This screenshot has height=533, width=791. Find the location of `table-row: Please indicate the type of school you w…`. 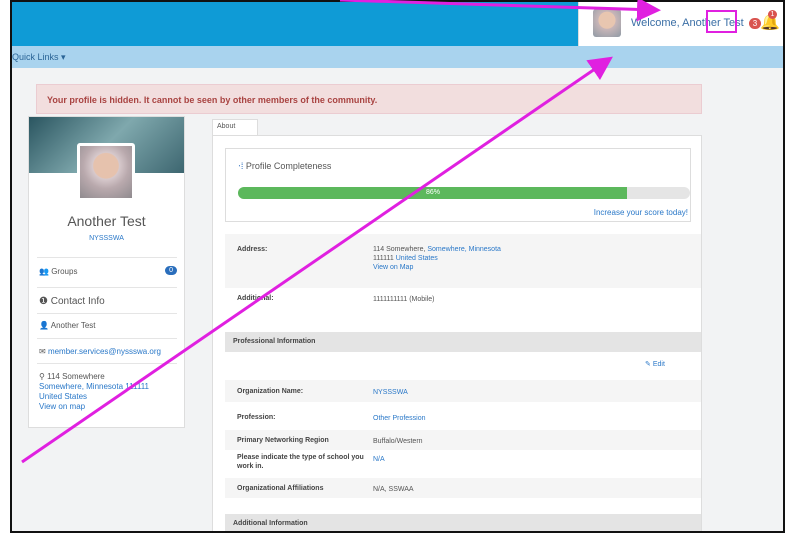

table-row: Please indicate the type of school you w… is located at coordinates (463, 463).